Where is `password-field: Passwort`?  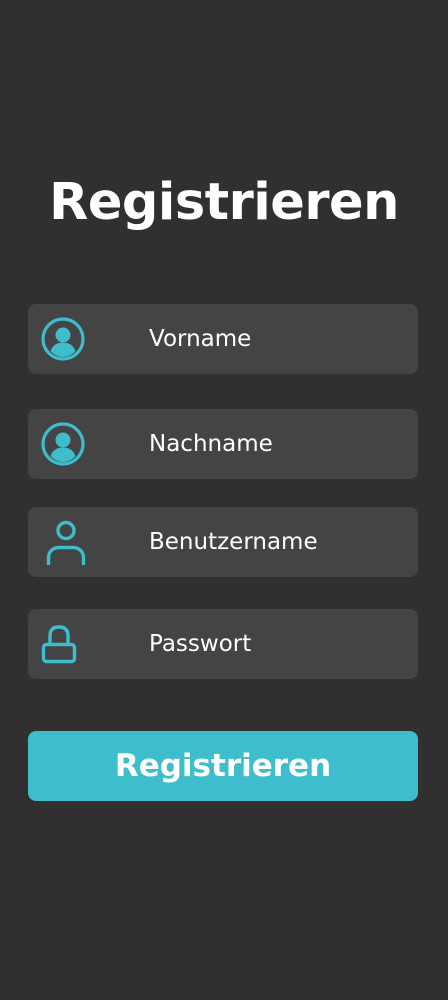 password-field: Passwort is located at coordinates (223, 644).